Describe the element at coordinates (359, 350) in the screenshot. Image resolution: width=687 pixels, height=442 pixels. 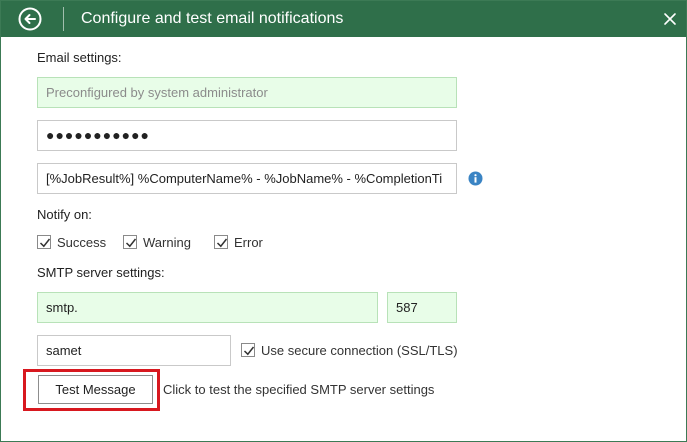
I see `secure-connection-label: Use secure connection (SSL/TLS)` at that location.